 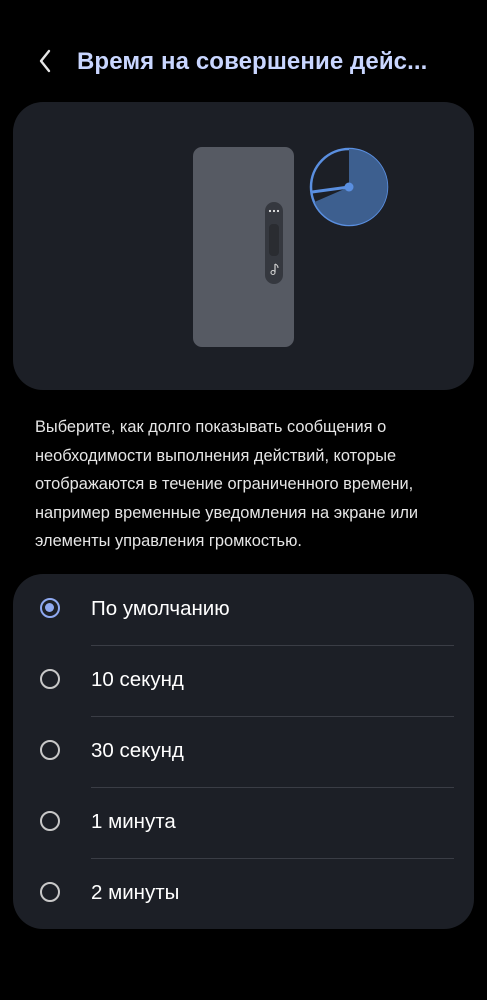 What do you see at coordinates (243, 680) in the screenshot?
I see `option-10-seconds: 10 секунд` at bounding box center [243, 680].